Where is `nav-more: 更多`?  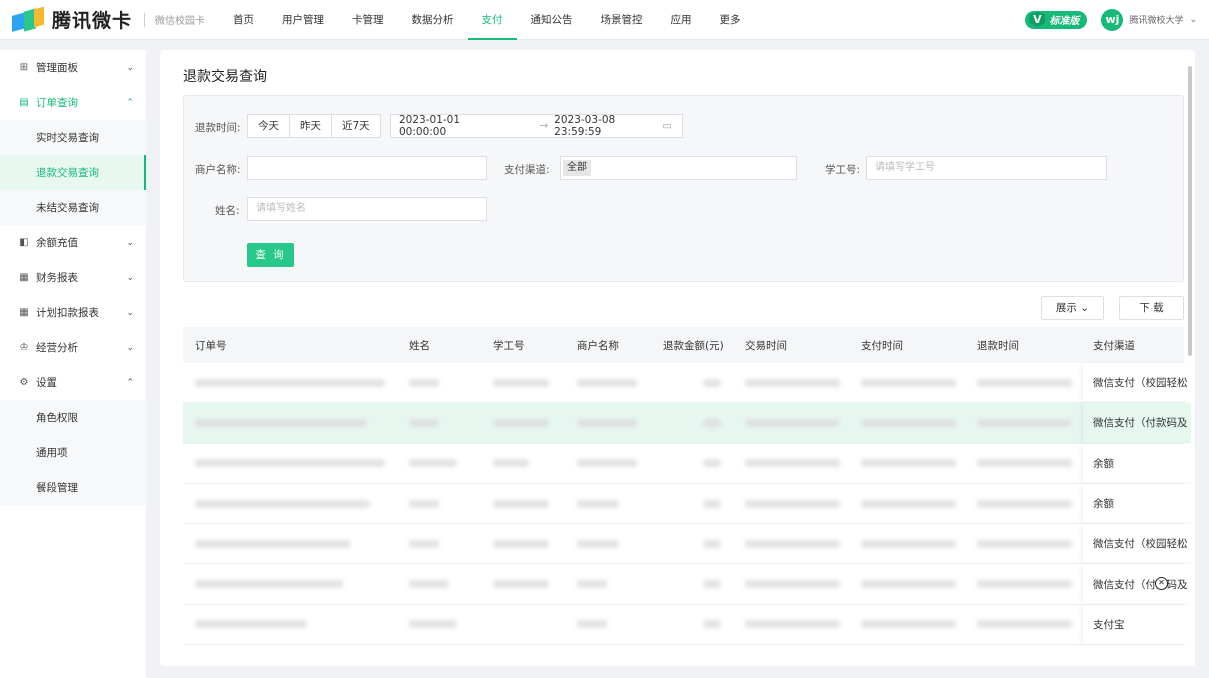 nav-more: 更多 is located at coordinates (730, 20).